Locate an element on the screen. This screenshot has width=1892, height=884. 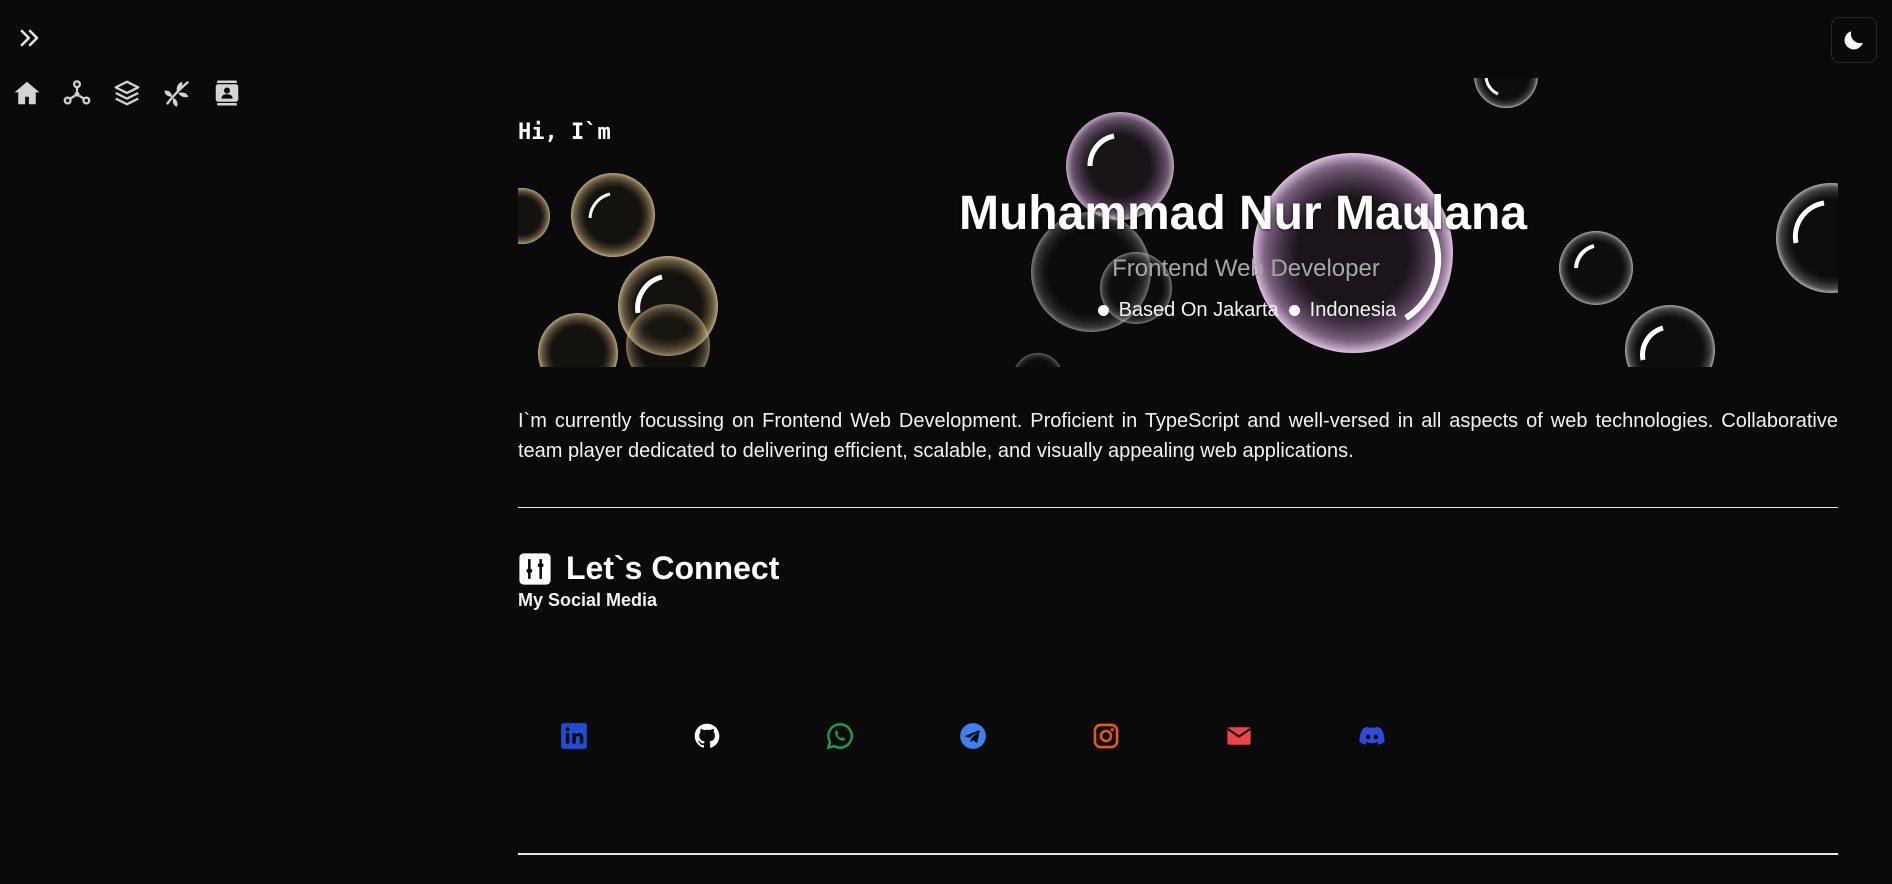
github-link is located at coordinates (707, 736).